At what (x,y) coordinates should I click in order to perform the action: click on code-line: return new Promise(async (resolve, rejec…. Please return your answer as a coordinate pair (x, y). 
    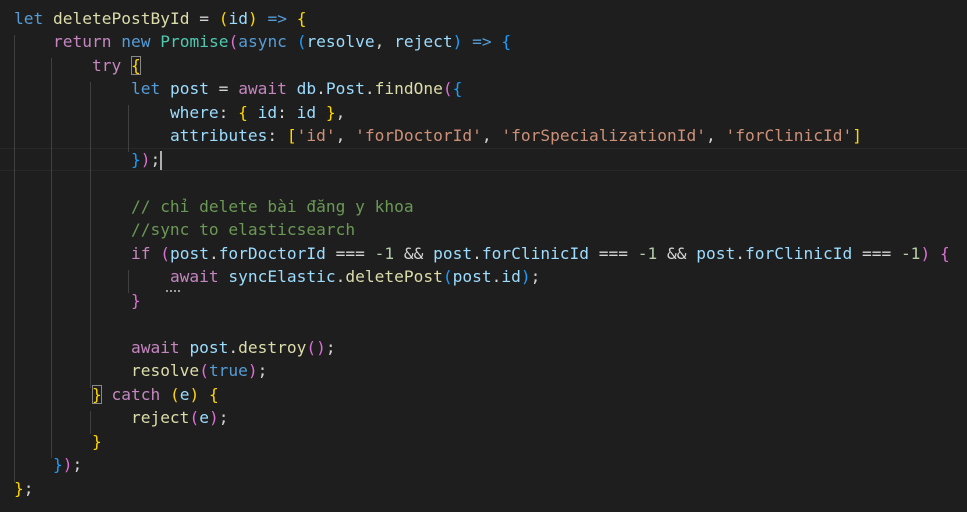
    Looking at the image, I should click on (262, 42).